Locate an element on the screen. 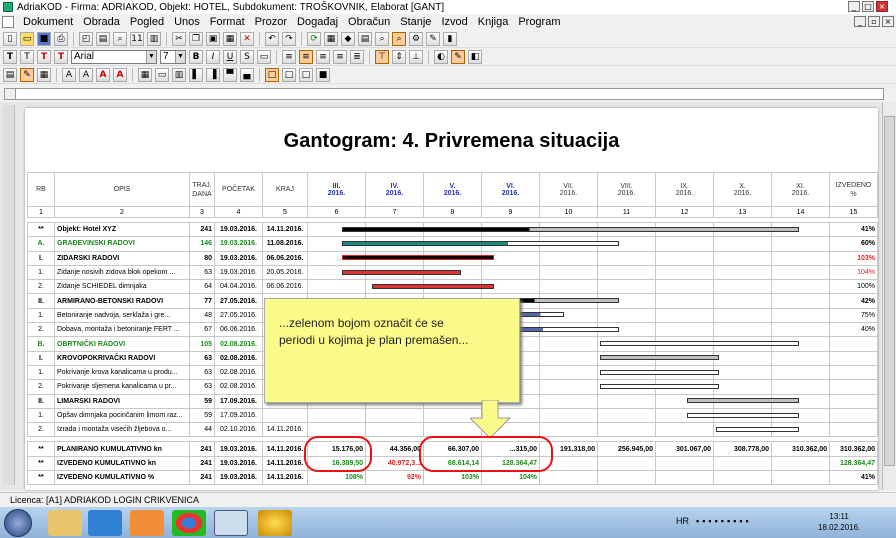  tray-icons: ▪▪▪▪▪▪▪▪▪ is located at coordinates (724, 521).